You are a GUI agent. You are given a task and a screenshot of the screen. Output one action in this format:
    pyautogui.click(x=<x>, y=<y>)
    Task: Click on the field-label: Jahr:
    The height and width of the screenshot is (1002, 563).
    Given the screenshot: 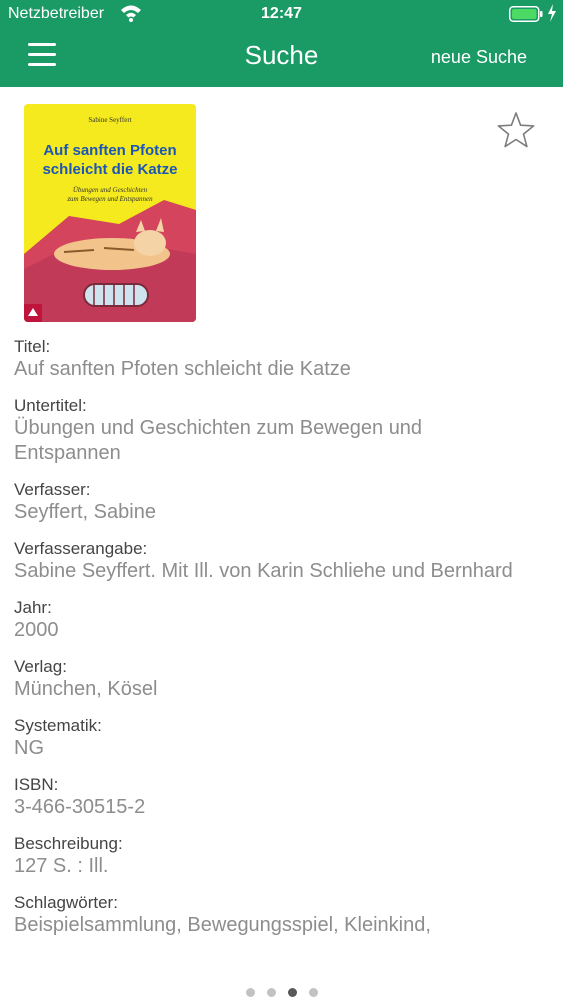 What is the action you would take?
    pyautogui.click(x=33, y=607)
    